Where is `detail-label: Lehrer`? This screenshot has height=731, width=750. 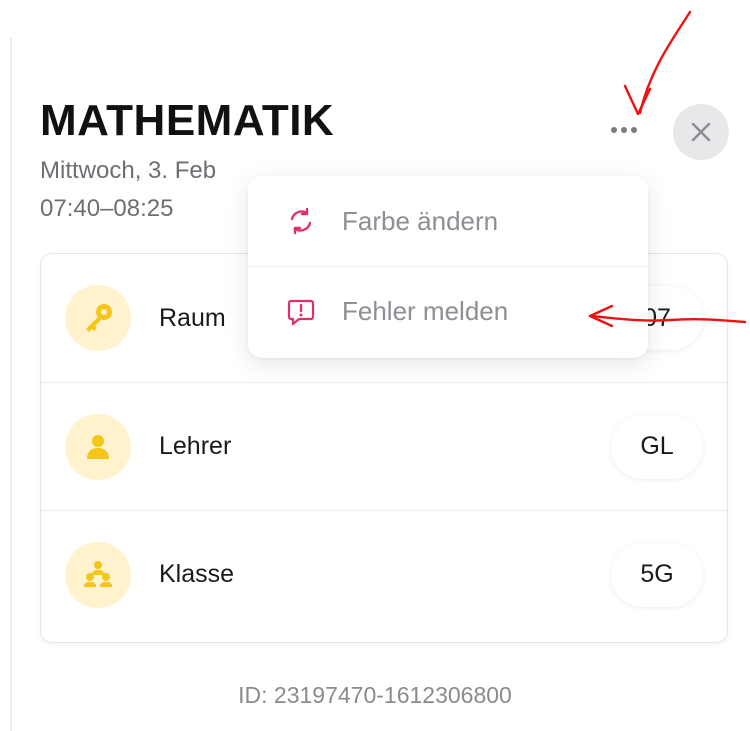 detail-label: Lehrer is located at coordinates (195, 446).